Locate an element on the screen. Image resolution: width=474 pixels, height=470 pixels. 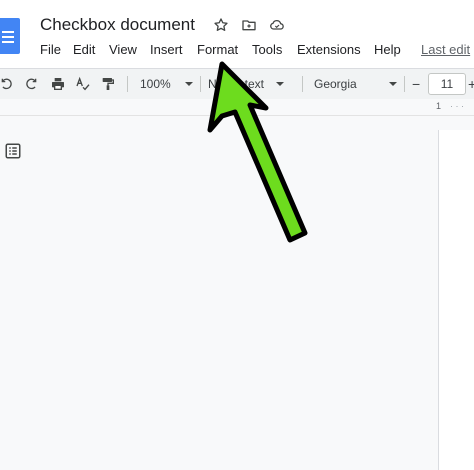
star-icon is located at coordinates (221, 25).